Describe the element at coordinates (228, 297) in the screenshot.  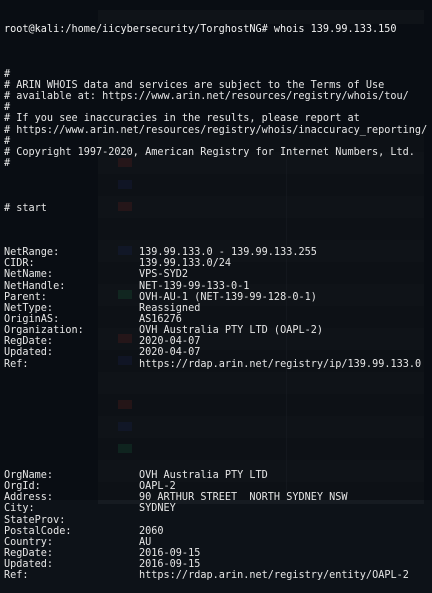
I see `field-value: OVH-AU-1 (NET-139-99-128-0-1)` at that location.